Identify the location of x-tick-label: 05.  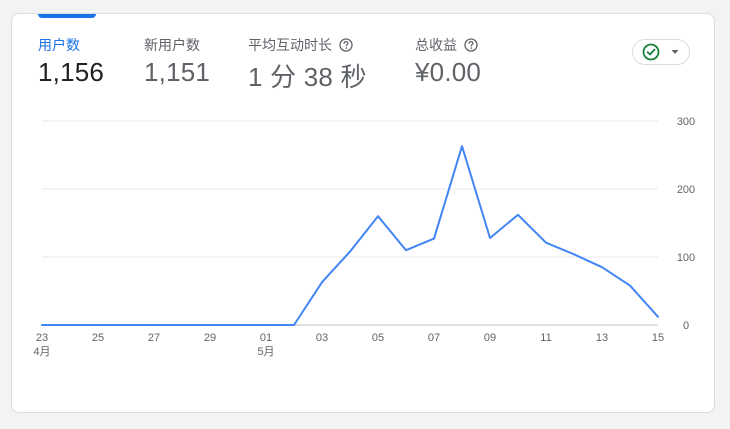
(378, 338).